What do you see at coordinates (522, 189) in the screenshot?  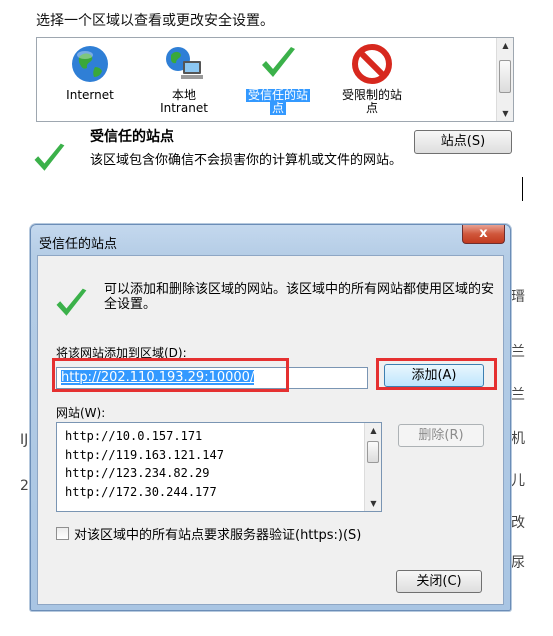 I see `text-cursor` at bounding box center [522, 189].